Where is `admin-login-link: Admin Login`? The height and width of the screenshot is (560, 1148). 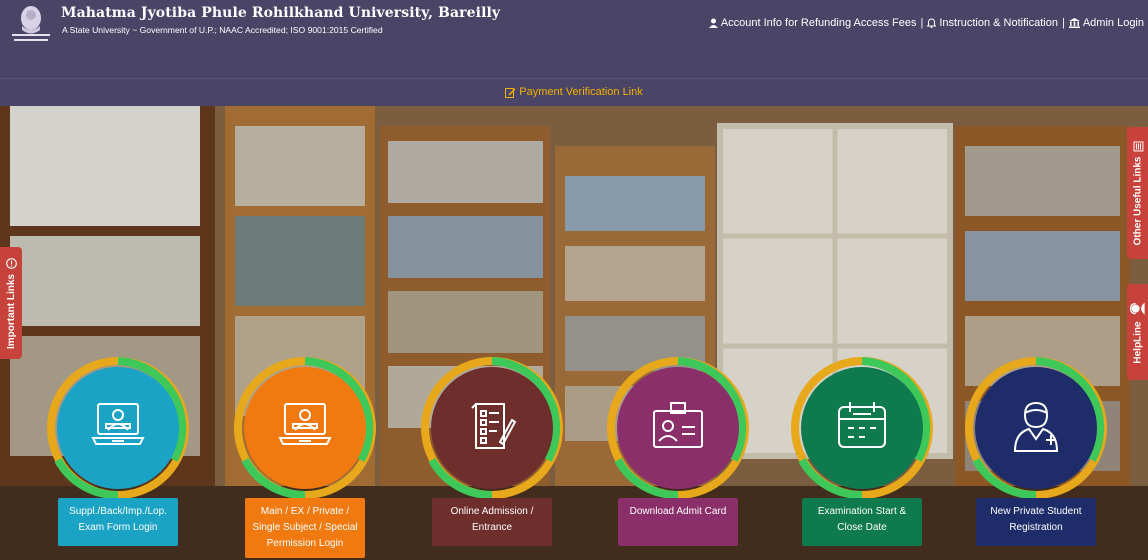 admin-login-link: Admin Login is located at coordinates (1106, 23).